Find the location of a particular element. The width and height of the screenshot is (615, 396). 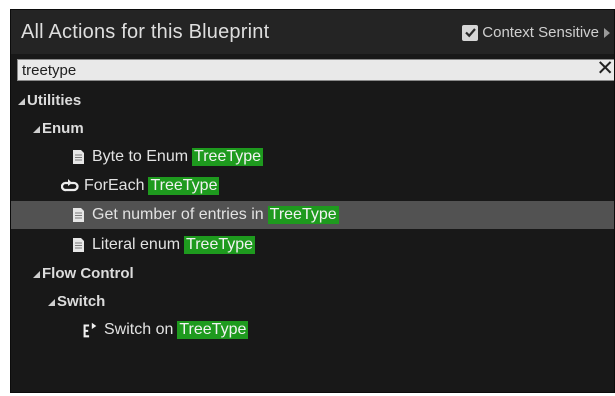

action-item-foreach: ForEach TreeType is located at coordinates (312, 186).